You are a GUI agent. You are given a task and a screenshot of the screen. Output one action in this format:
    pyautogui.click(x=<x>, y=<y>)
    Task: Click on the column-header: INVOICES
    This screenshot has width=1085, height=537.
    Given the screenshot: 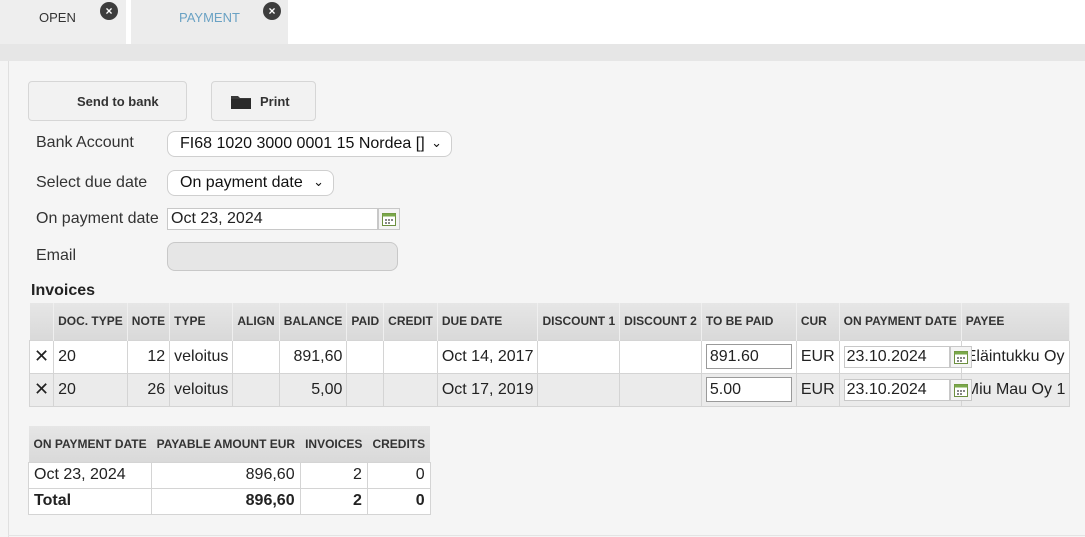 What is the action you would take?
    pyautogui.click(x=334, y=444)
    